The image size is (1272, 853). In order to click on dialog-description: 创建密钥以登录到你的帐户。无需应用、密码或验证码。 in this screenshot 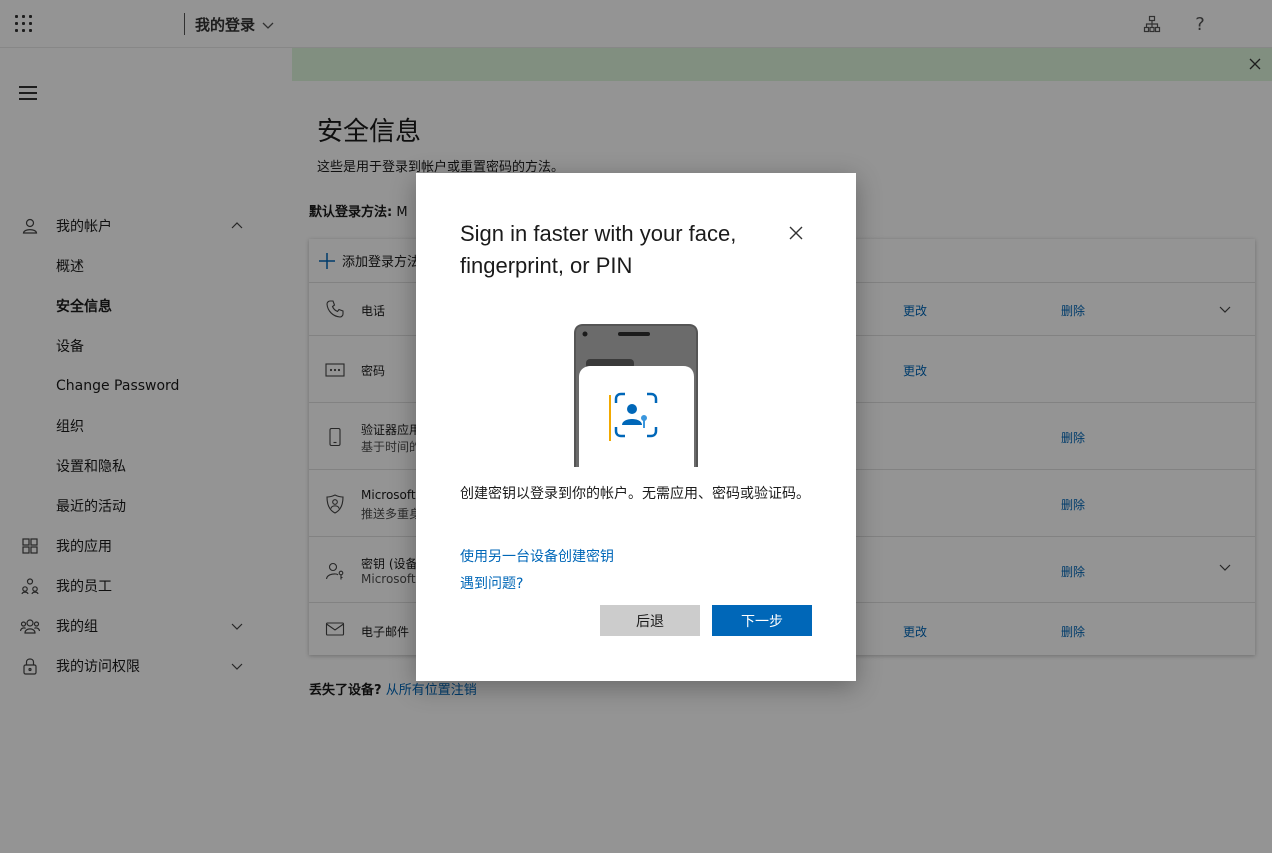, I will do `click(635, 494)`.